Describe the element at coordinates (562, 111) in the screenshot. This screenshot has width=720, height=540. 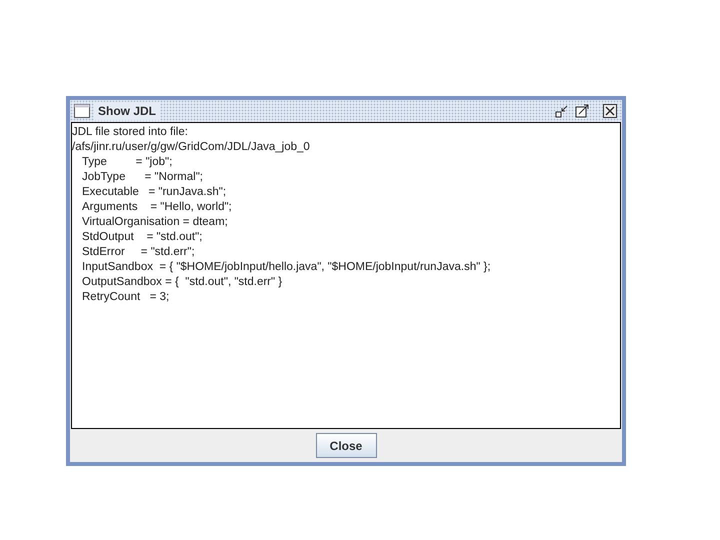
I see `minimize-icon` at that location.